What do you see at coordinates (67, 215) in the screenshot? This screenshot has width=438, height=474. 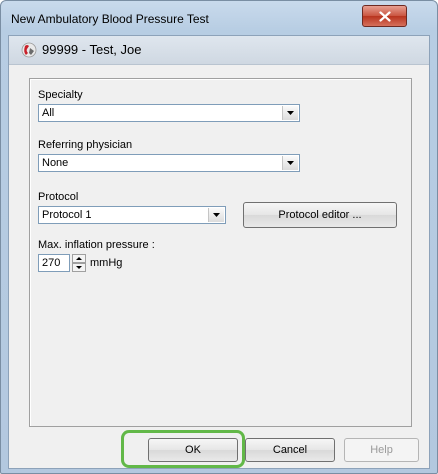 I see `protocol-value: Protocol 1` at bounding box center [67, 215].